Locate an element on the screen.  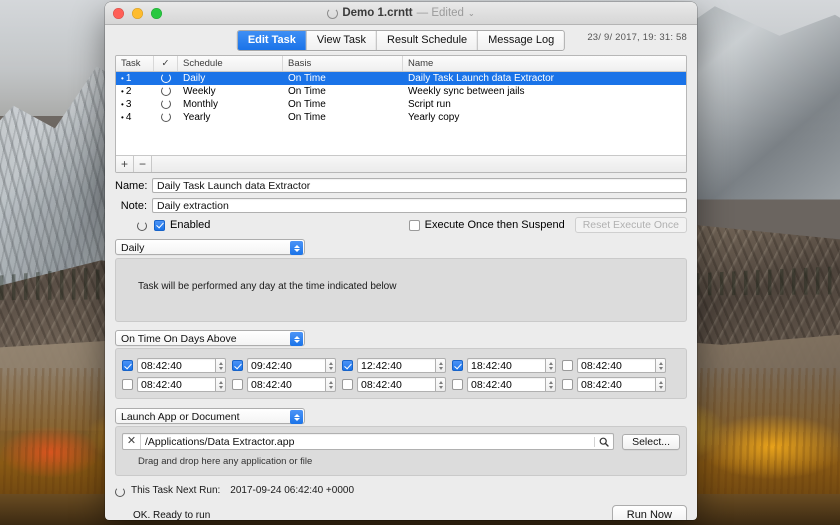
schedule-type-popup: Daily is located at coordinates (210, 247).